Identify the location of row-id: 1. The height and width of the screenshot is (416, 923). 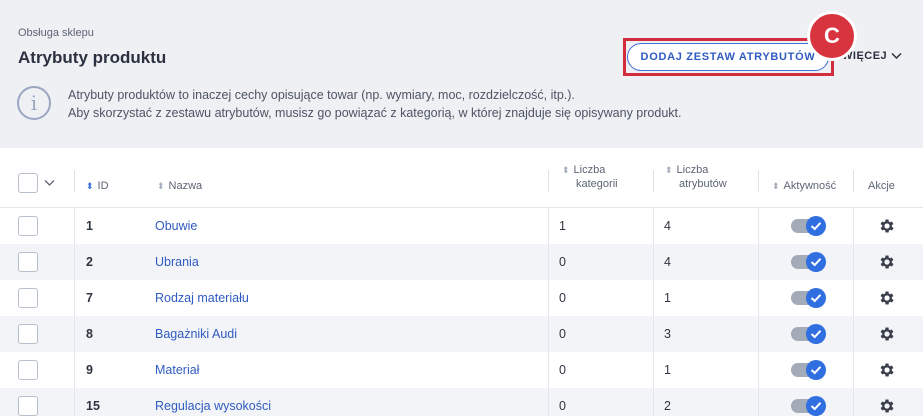
(89, 226).